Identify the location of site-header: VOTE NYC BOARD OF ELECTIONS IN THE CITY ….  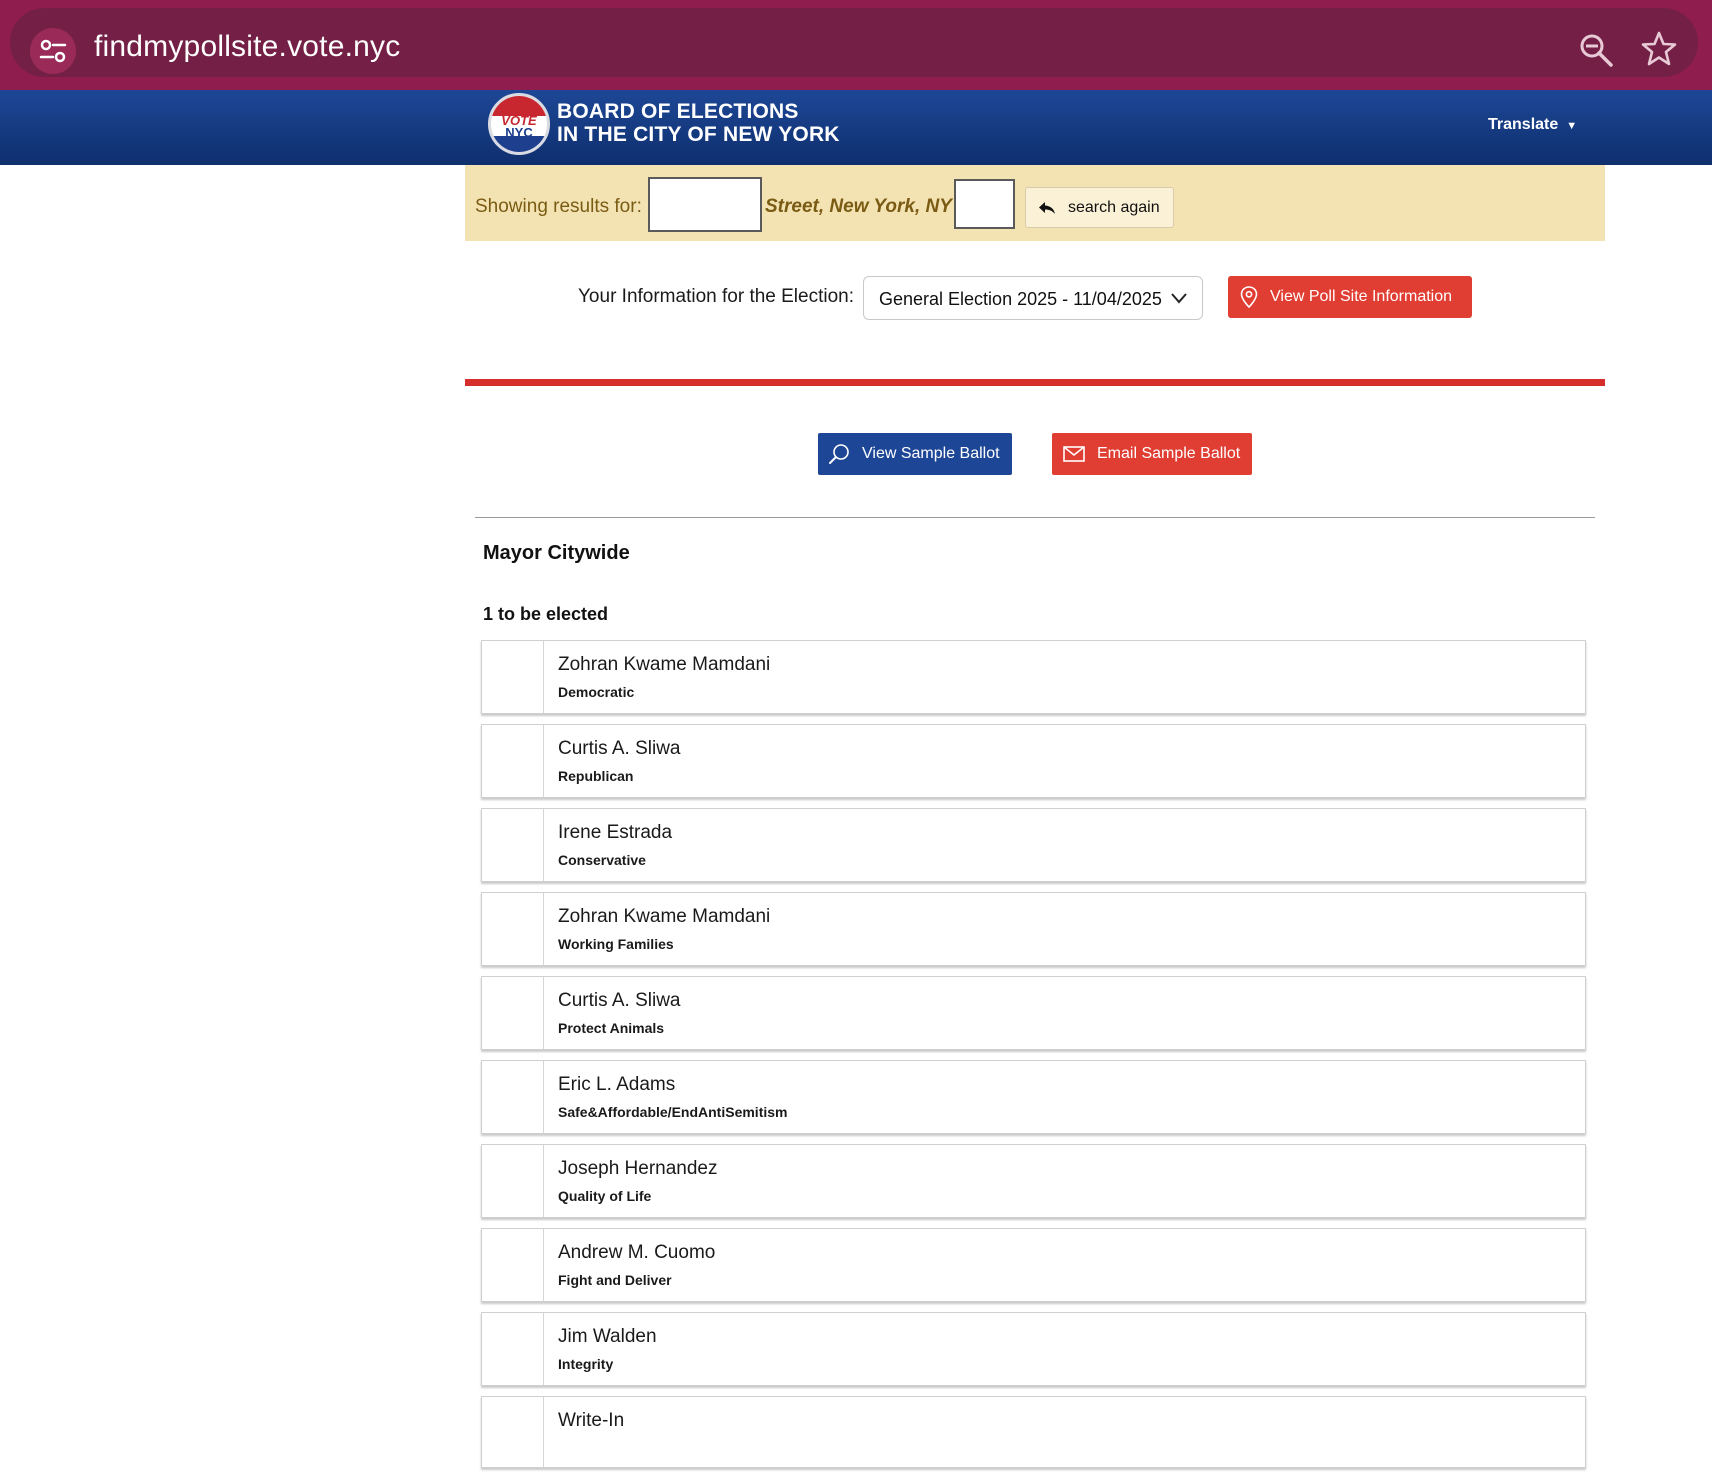
(856, 127).